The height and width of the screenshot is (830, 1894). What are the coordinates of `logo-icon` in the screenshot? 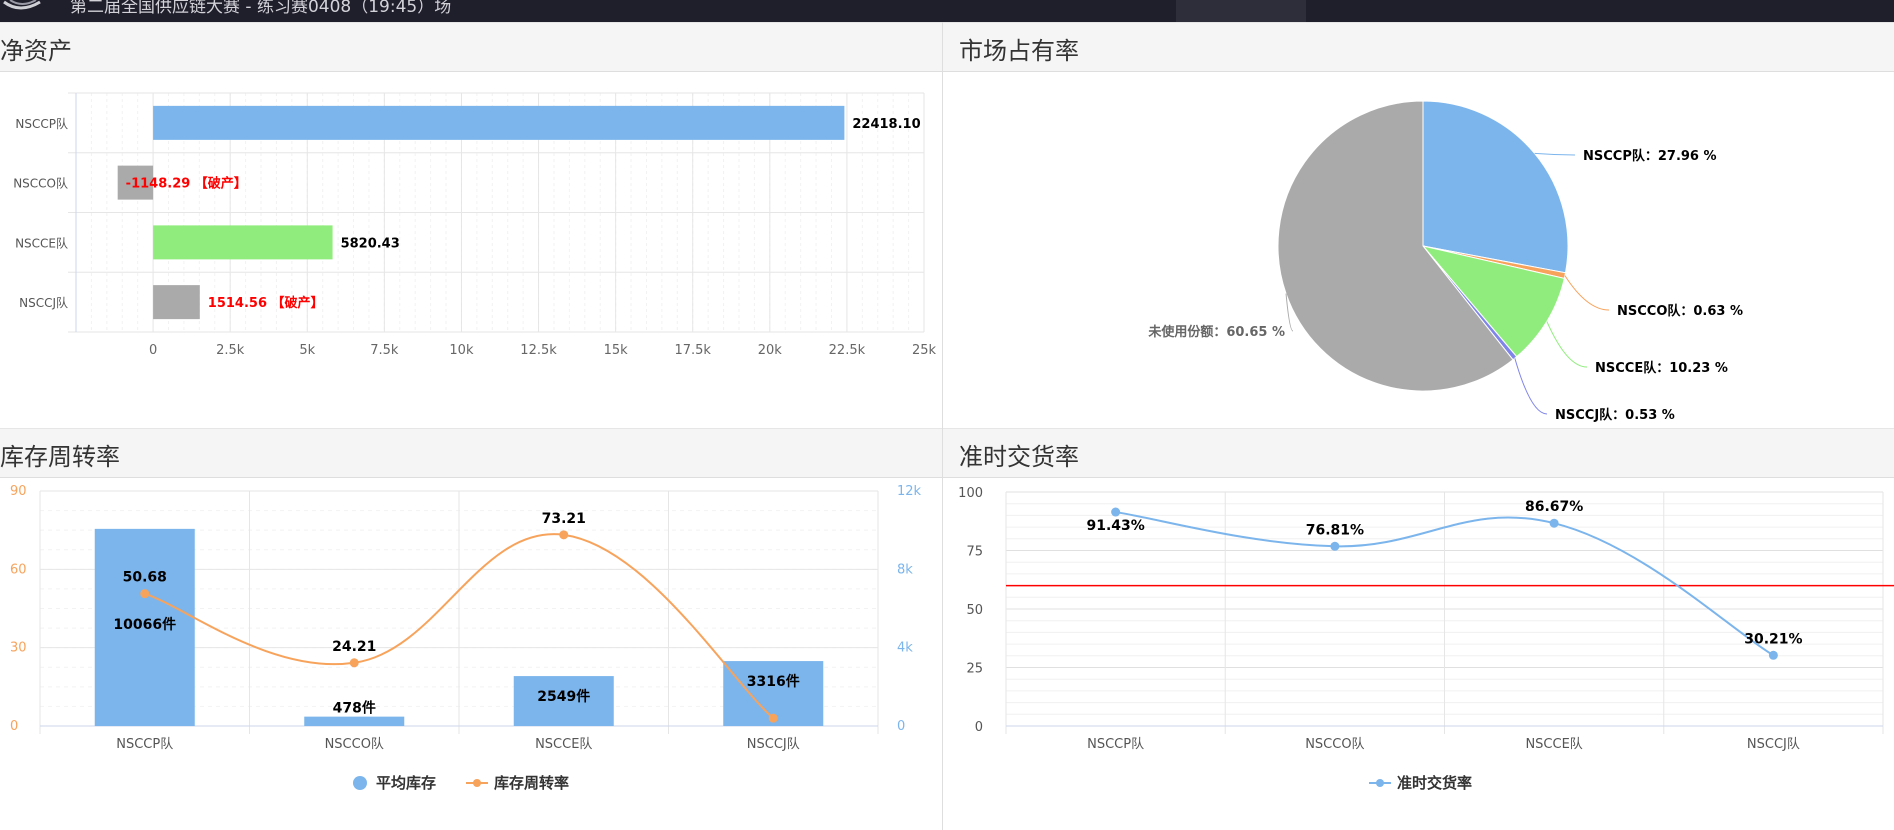 It's located at (22, 11).